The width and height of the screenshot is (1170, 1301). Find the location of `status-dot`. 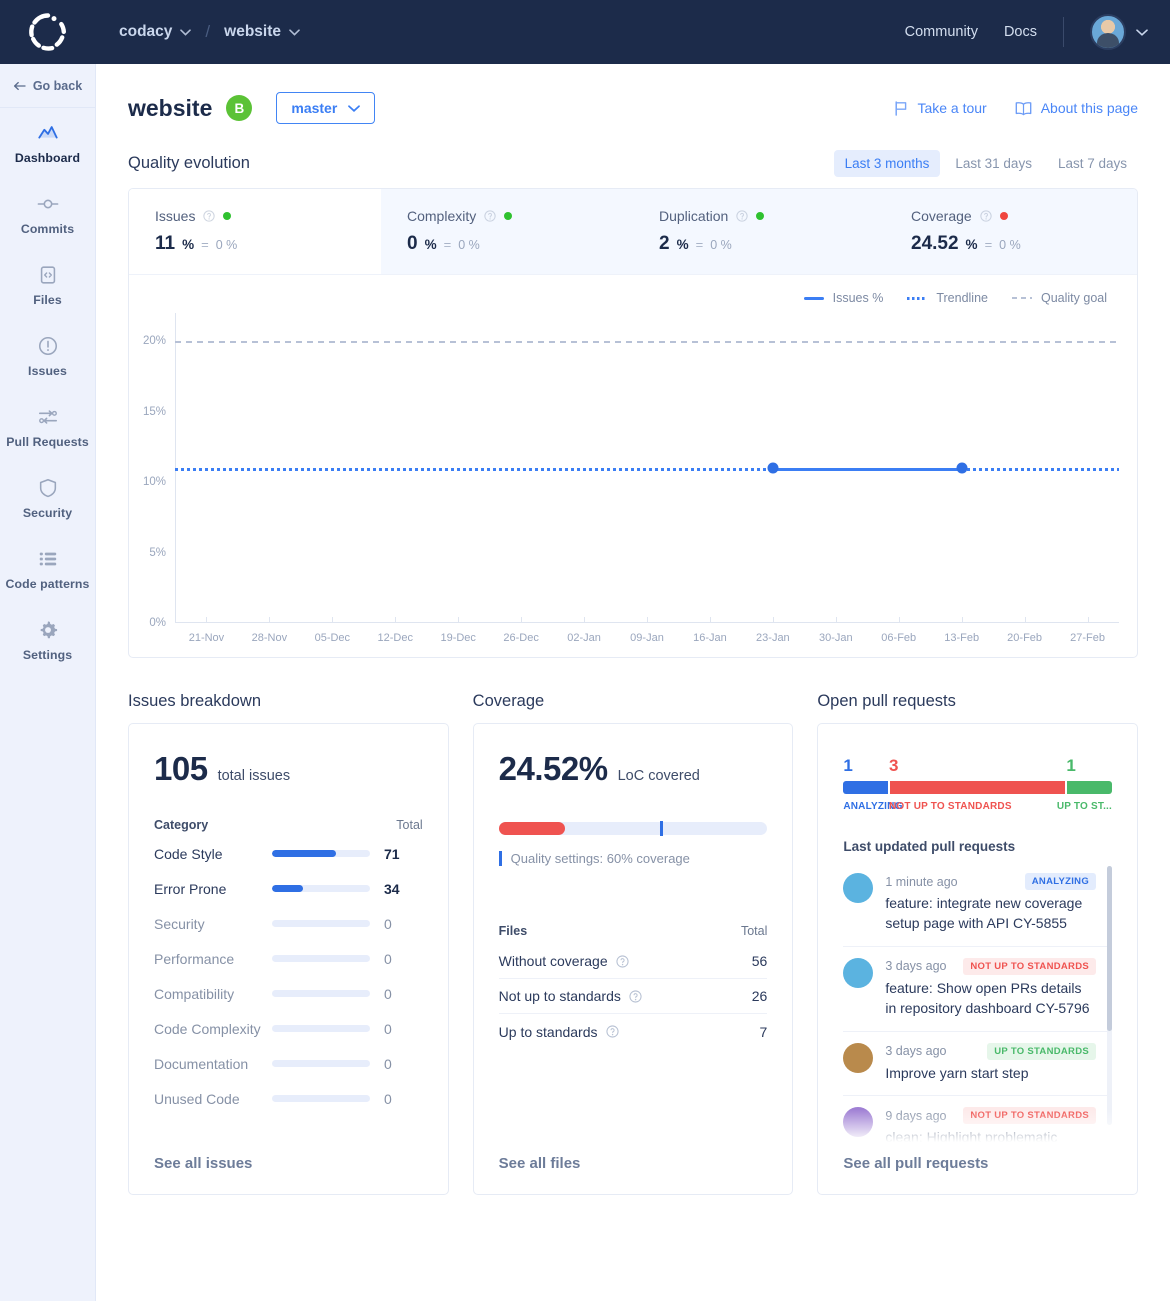

status-dot is located at coordinates (1003, 216).